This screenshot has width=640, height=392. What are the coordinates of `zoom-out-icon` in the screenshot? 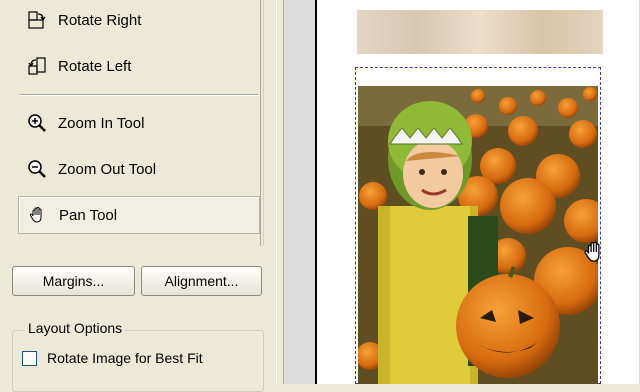 It's located at (37, 169).